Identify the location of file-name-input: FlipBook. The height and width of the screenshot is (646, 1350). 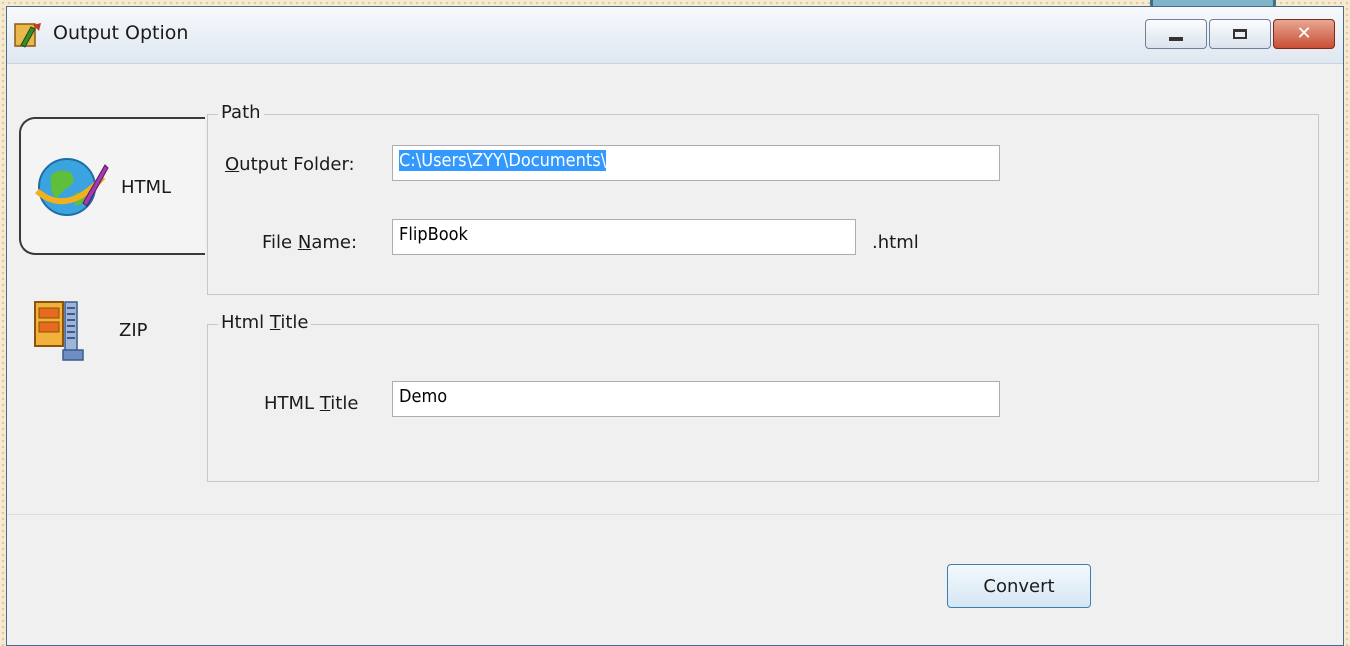
(624, 237).